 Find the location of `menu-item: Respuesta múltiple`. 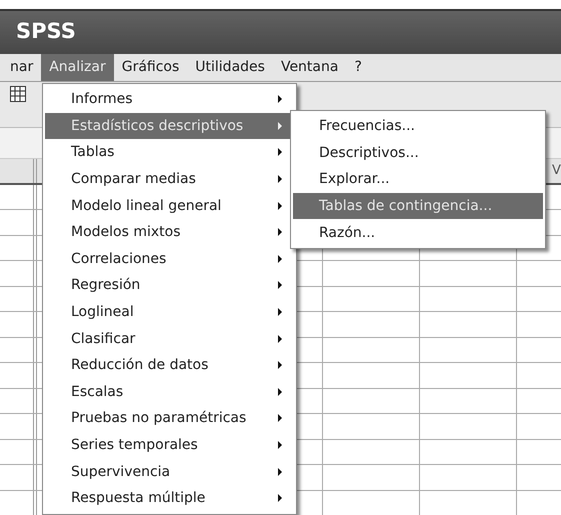

menu-item: Respuesta múltiple is located at coordinates (169, 498).